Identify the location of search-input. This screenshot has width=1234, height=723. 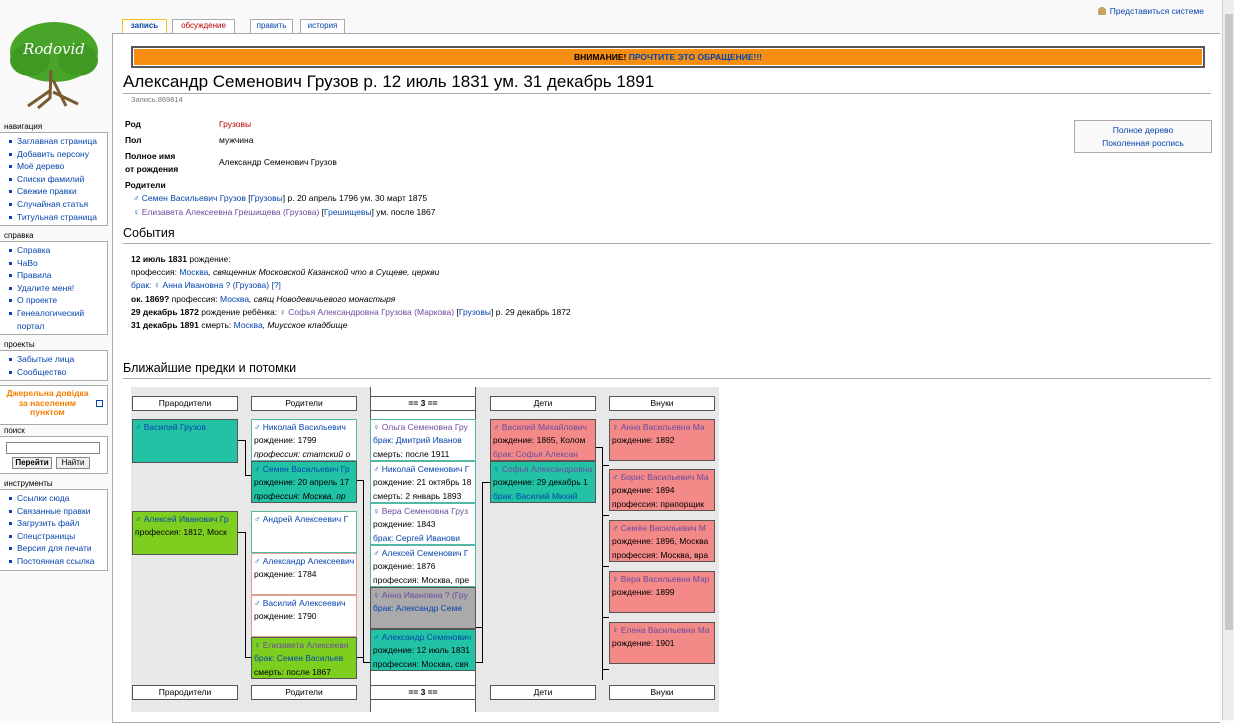
(53, 448).